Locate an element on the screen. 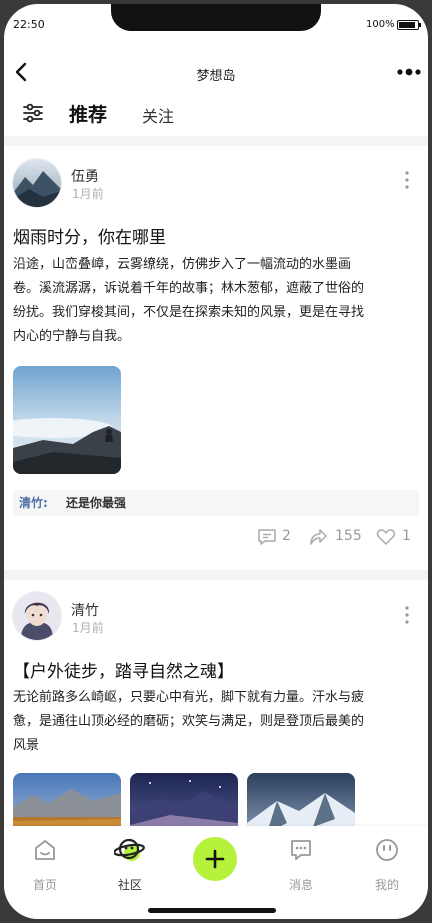 This screenshot has height=923, width=432. comment-preview: 清竹: 还是你最强 is located at coordinates (216, 503).